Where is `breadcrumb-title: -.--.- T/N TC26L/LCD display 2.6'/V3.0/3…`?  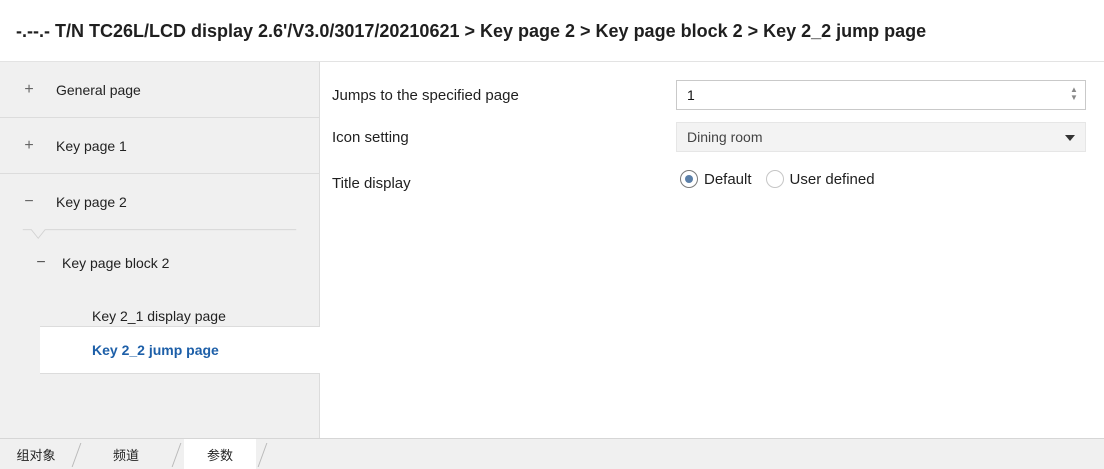
breadcrumb-title: -.--.- T/N TC26L/LCD display 2.6'/V3.0/3… is located at coordinates (471, 31).